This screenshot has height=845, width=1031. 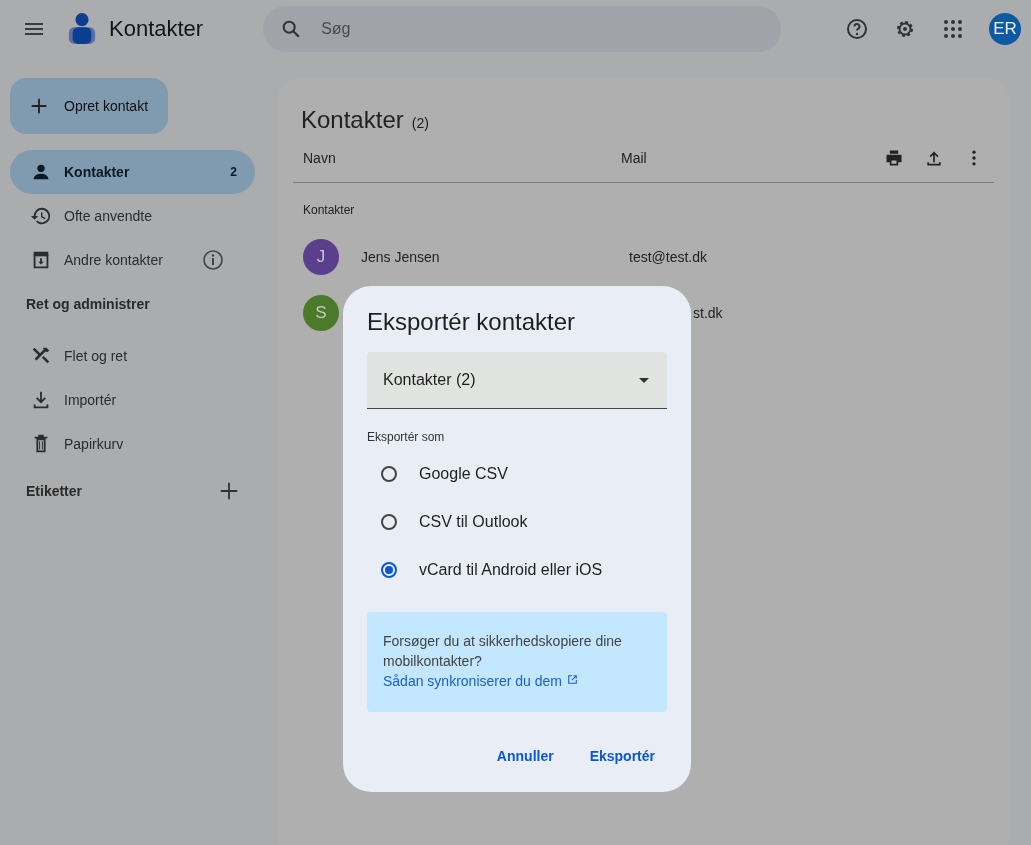 I want to click on account-avatar: ER, so click(x=1005, y=29).